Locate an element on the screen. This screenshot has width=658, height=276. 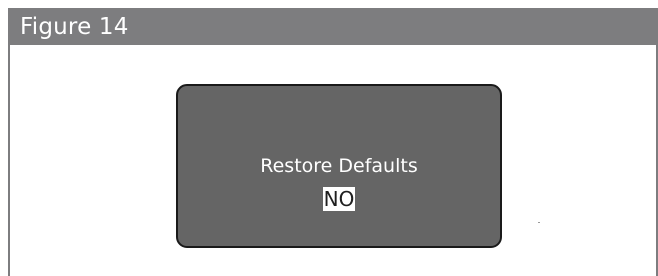
figure-caption: Figure 14 is located at coordinates (74, 27).